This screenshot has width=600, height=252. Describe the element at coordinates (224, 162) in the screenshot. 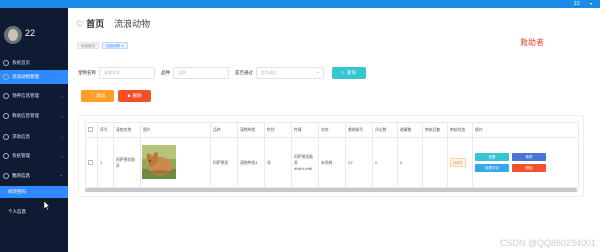

I see `cell-breed: 阿萨德发` at that location.